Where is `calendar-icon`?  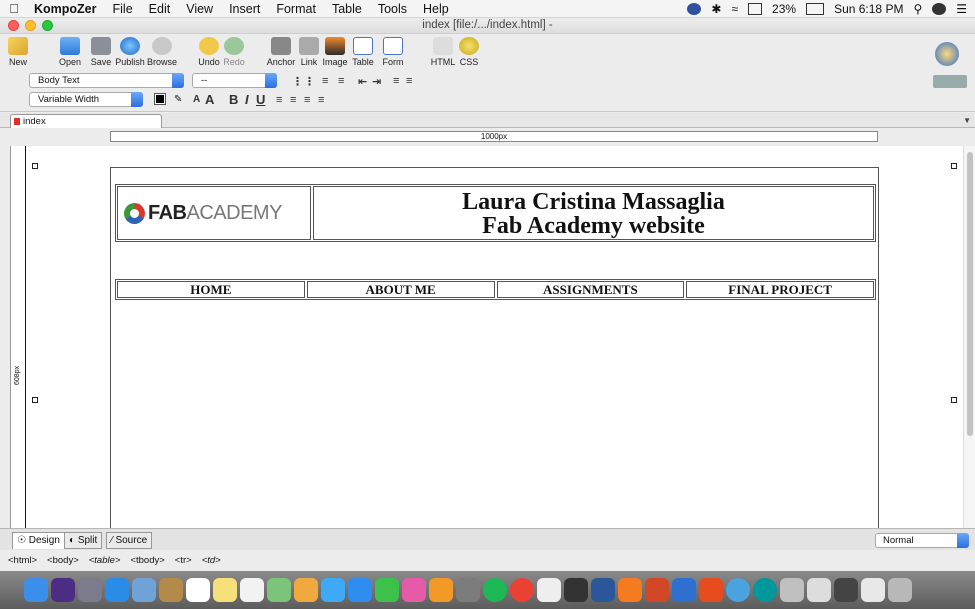 calendar-icon is located at coordinates (198, 590).